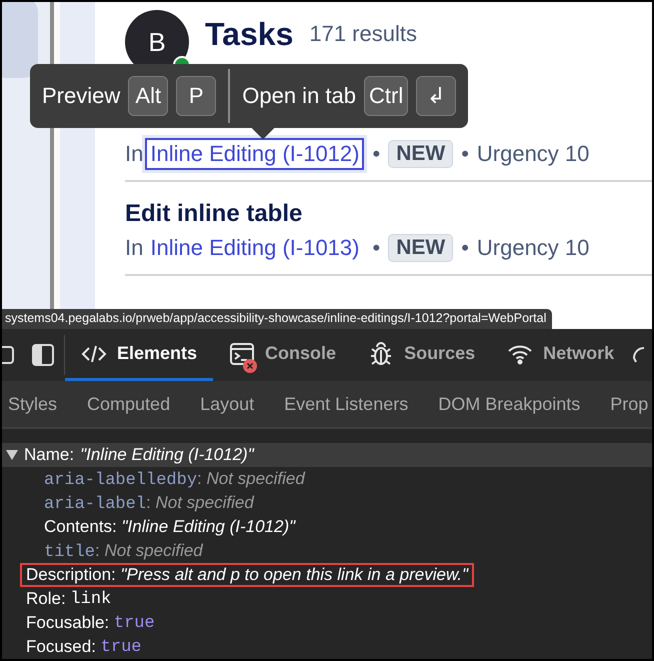 Image resolution: width=654 pixels, height=661 pixels. What do you see at coordinates (346, 404) in the screenshot?
I see `panel-tab: Event Listeners` at bounding box center [346, 404].